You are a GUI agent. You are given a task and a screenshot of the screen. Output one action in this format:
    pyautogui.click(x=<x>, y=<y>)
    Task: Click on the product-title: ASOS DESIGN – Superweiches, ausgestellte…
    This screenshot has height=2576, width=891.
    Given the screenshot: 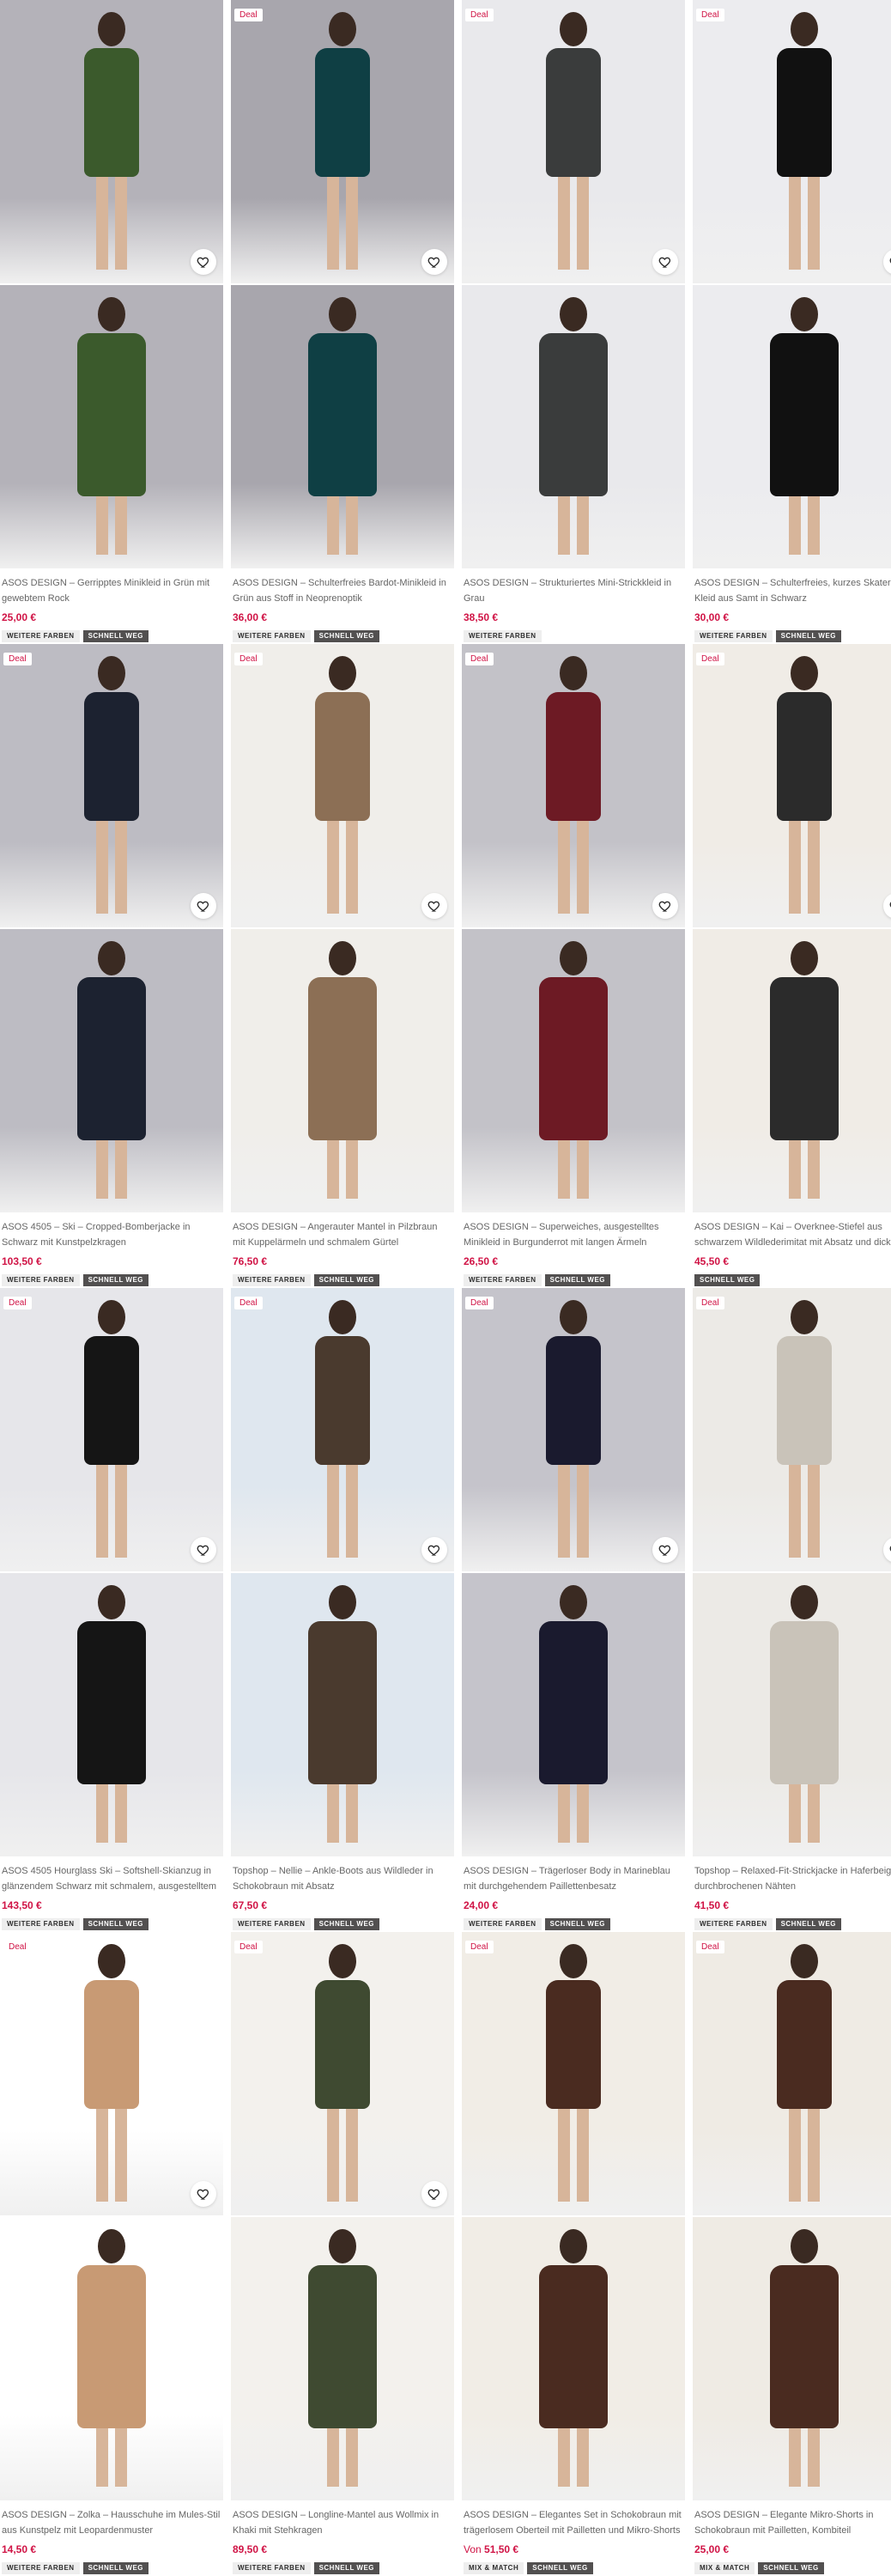 What is the action you would take?
    pyautogui.click(x=573, y=1235)
    